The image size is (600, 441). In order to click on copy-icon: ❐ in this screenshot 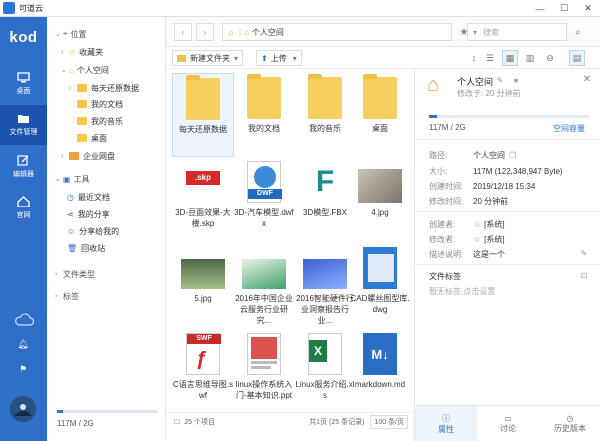, I will do `click(512, 155)`.